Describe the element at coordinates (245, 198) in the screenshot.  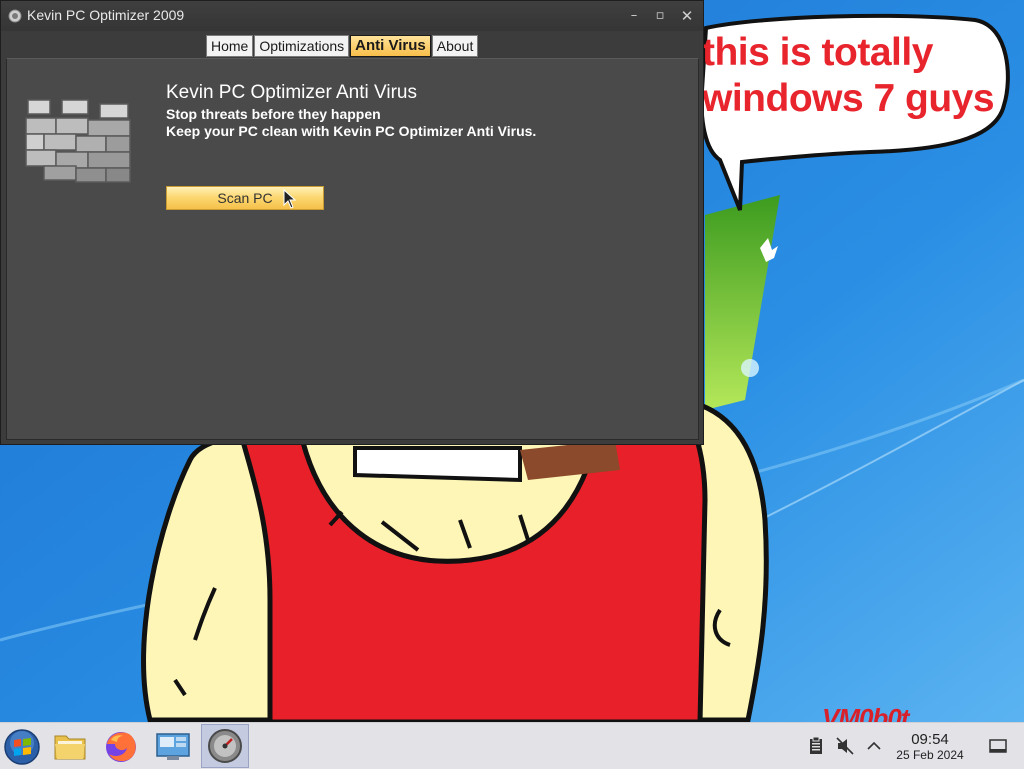
I see `scan-pc-button: Scan PC` at that location.